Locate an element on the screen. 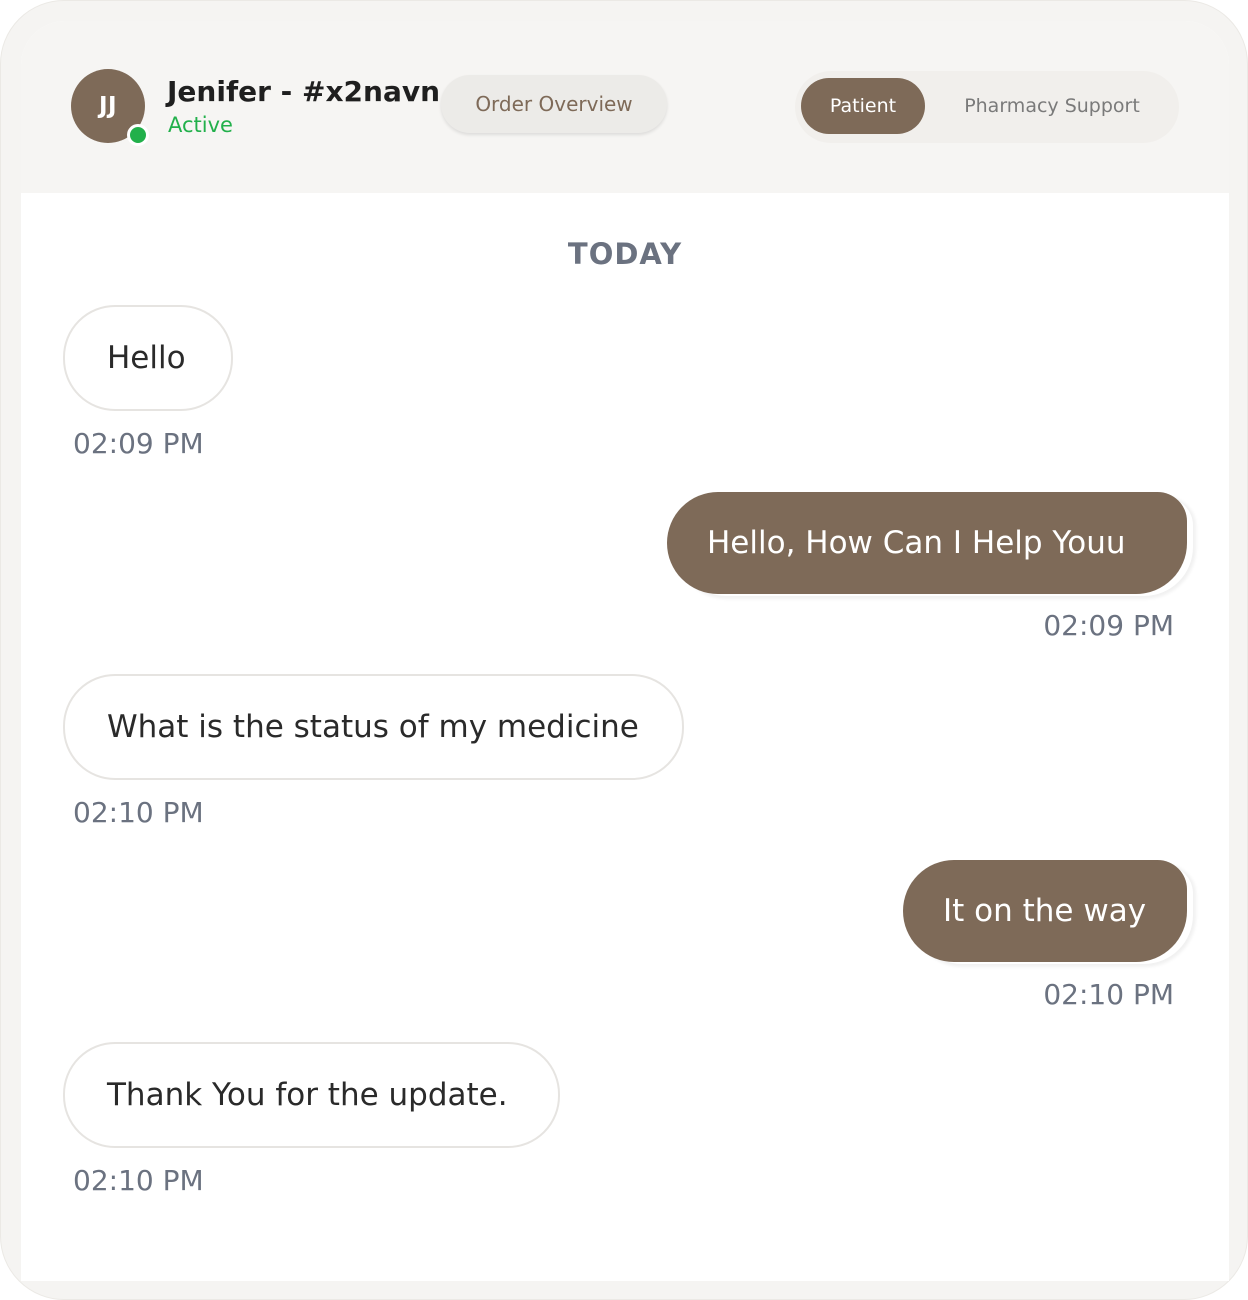  message-bubble-incoming: Thank You for the update. is located at coordinates (311, 1095).